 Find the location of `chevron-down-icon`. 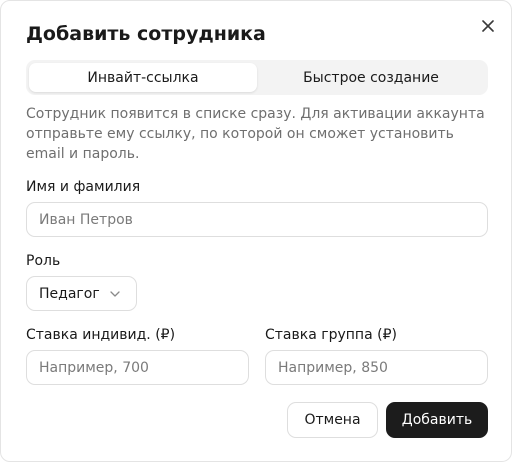

chevron-down-icon is located at coordinates (115, 293).